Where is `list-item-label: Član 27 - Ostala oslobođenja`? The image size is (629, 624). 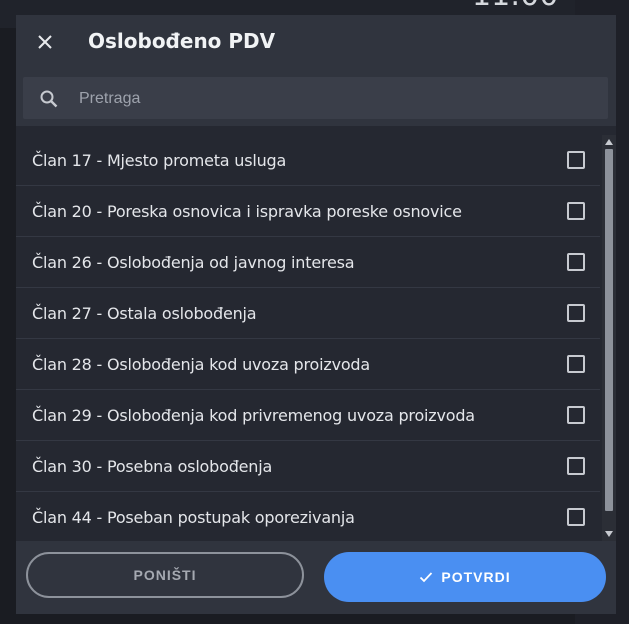
list-item-label: Član 27 - Ostala oslobođenja is located at coordinates (144, 313).